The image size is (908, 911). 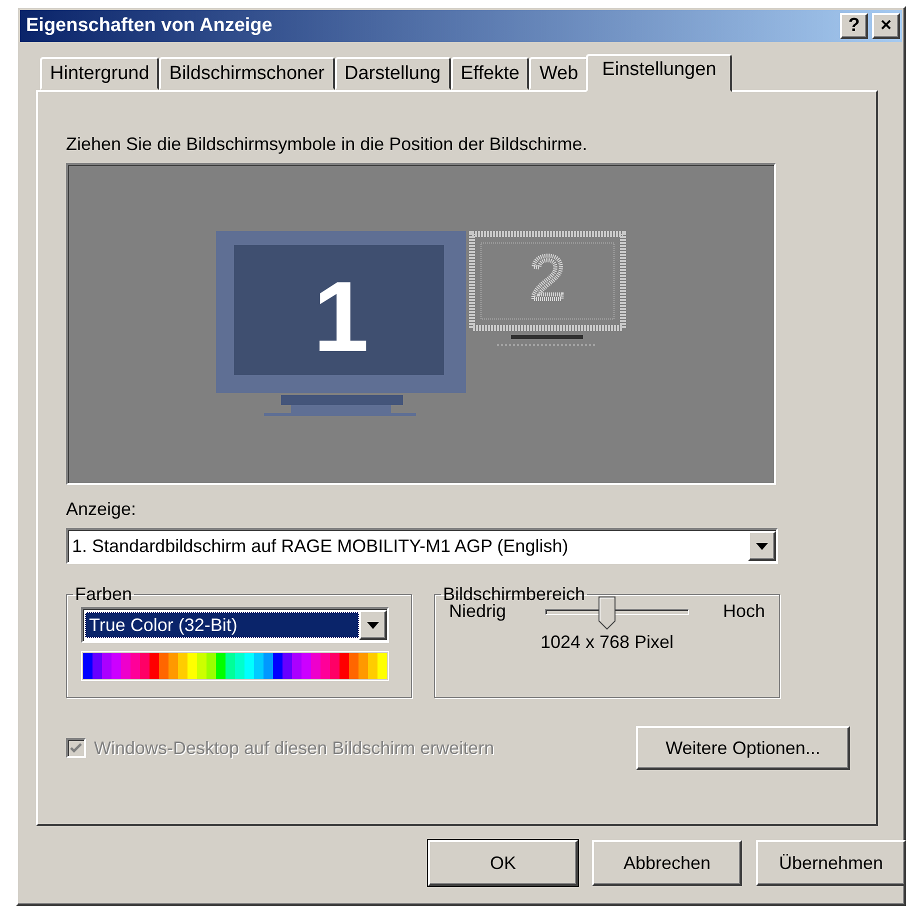 I want to click on resolution-value: 1024 x 768 Pixel, so click(x=607, y=642).